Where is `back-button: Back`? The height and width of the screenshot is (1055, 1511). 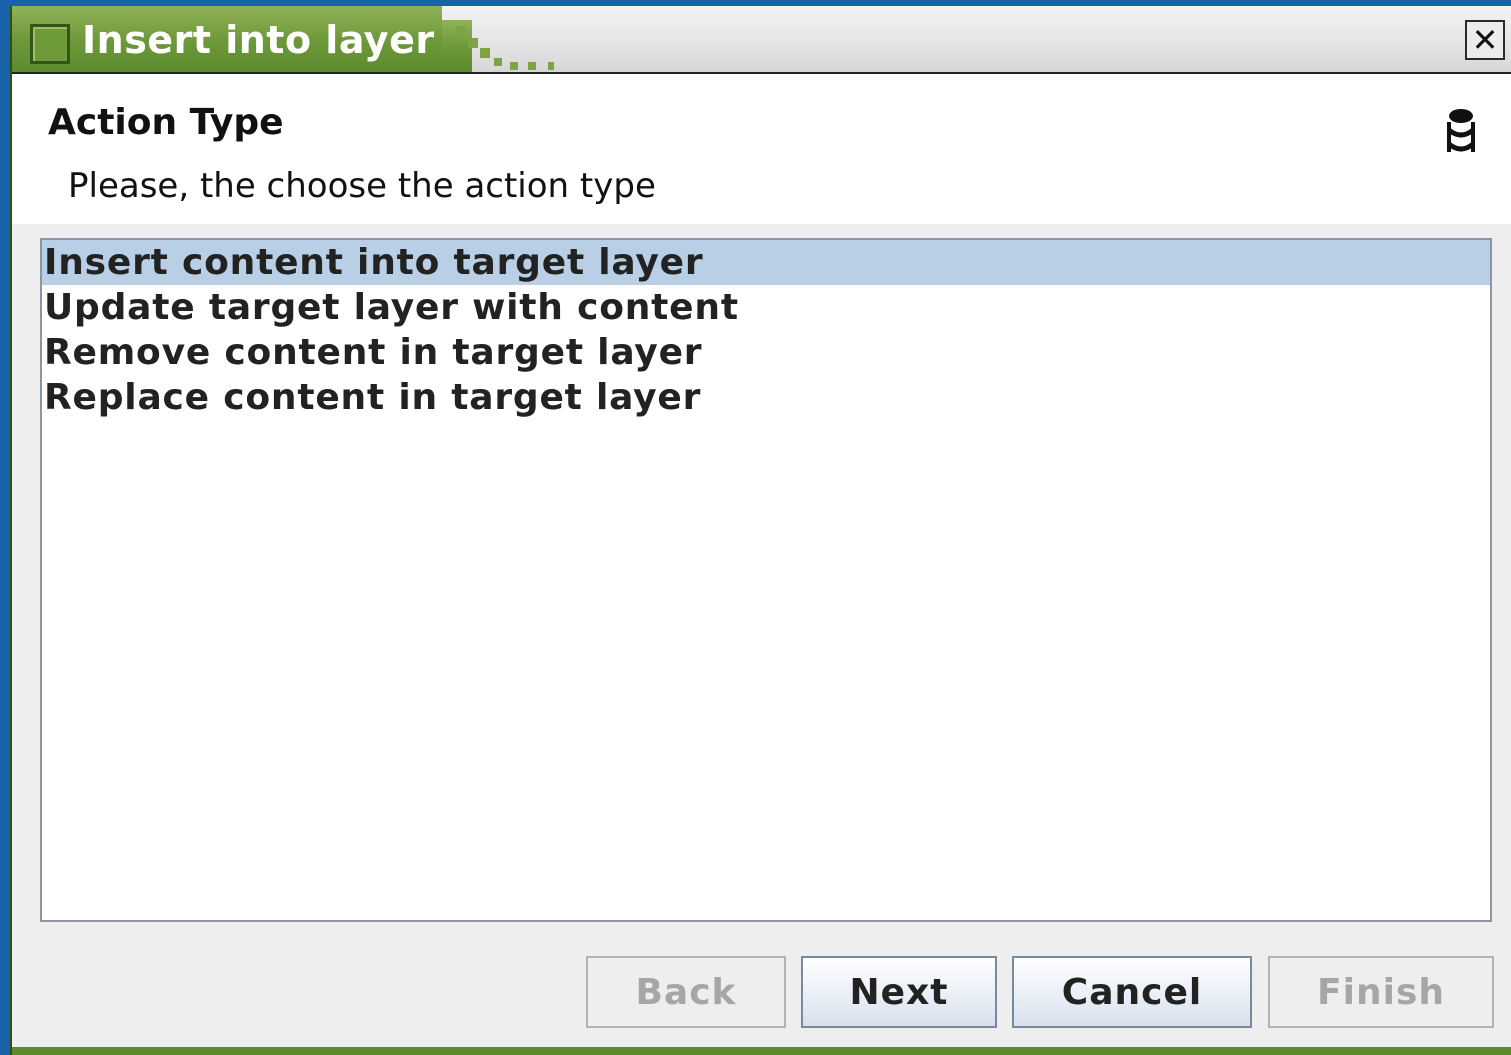
back-button: Back is located at coordinates (686, 992).